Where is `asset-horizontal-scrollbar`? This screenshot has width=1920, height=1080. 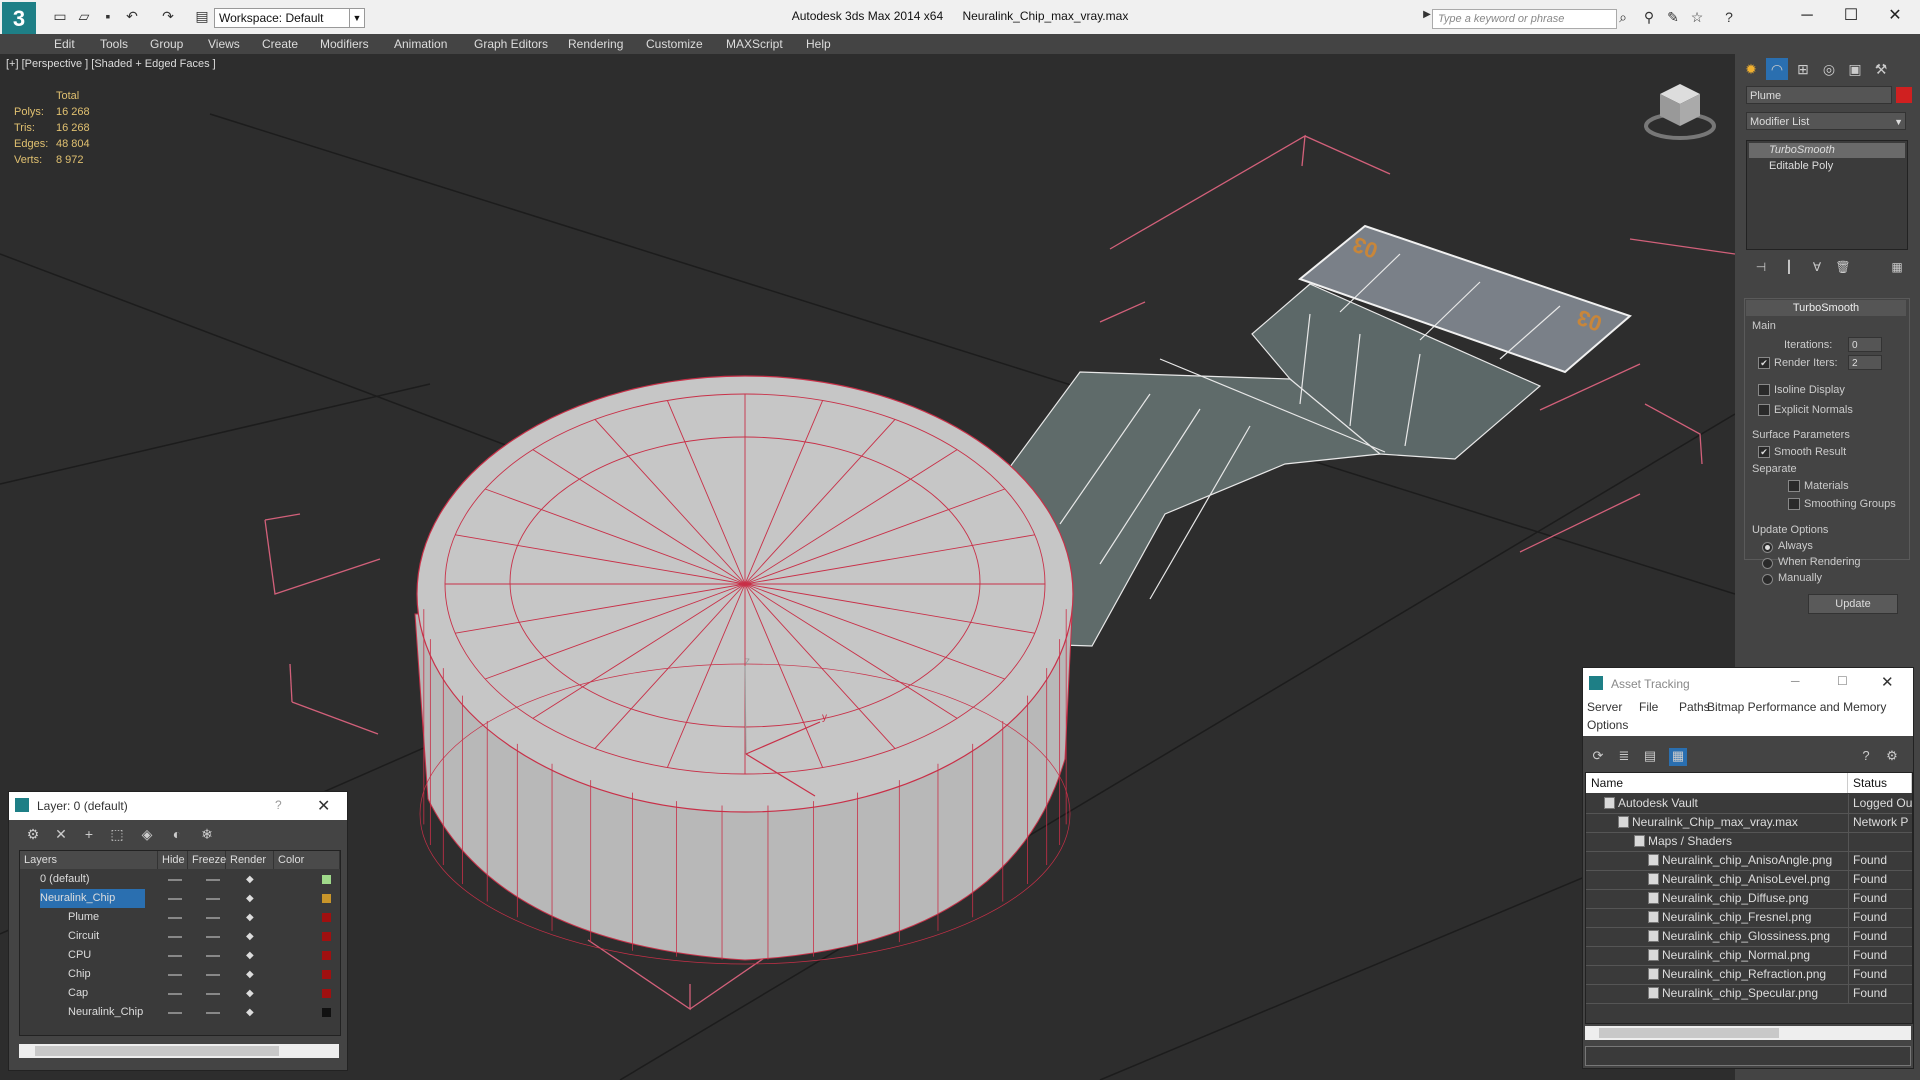 asset-horizontal-scrollbar is located at coordinates (1748, 1033).